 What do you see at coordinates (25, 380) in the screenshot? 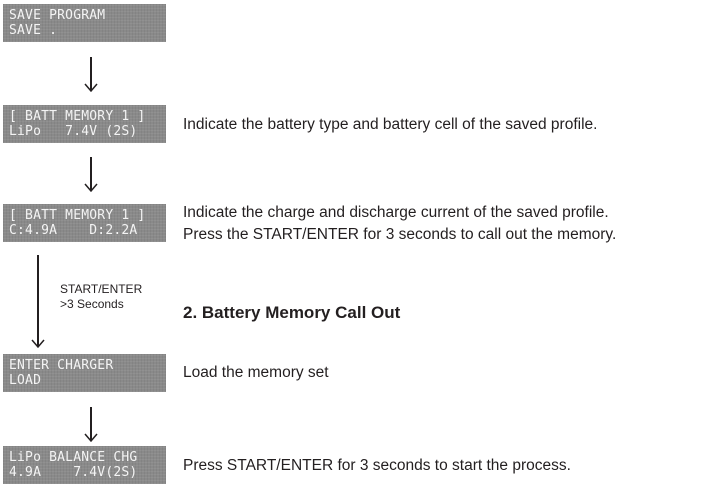
I see `lcd-line-2: LOAD` at bounding box center [25, 380].